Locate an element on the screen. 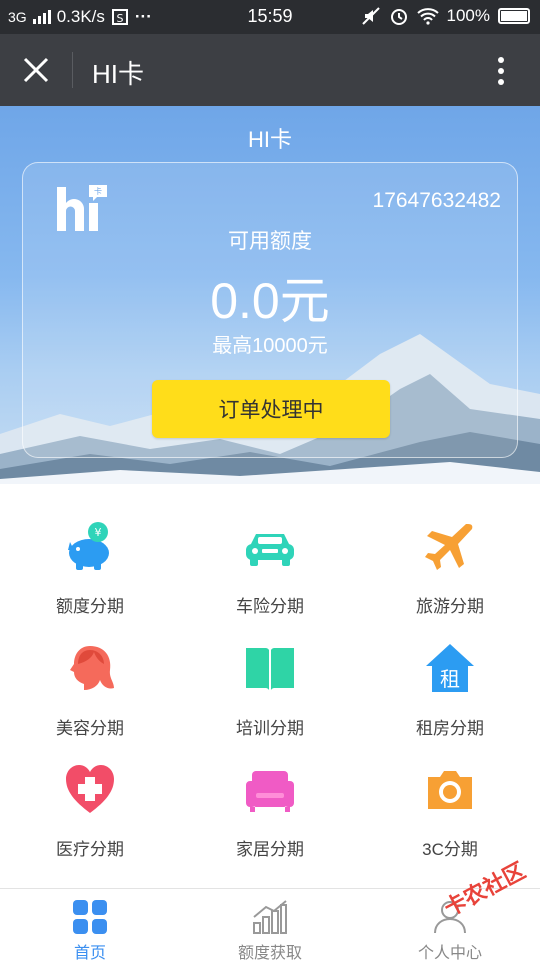 The image size is (540, 960). service-car-insurance-installment: 车险分期 is located at coordinates (270, 550).